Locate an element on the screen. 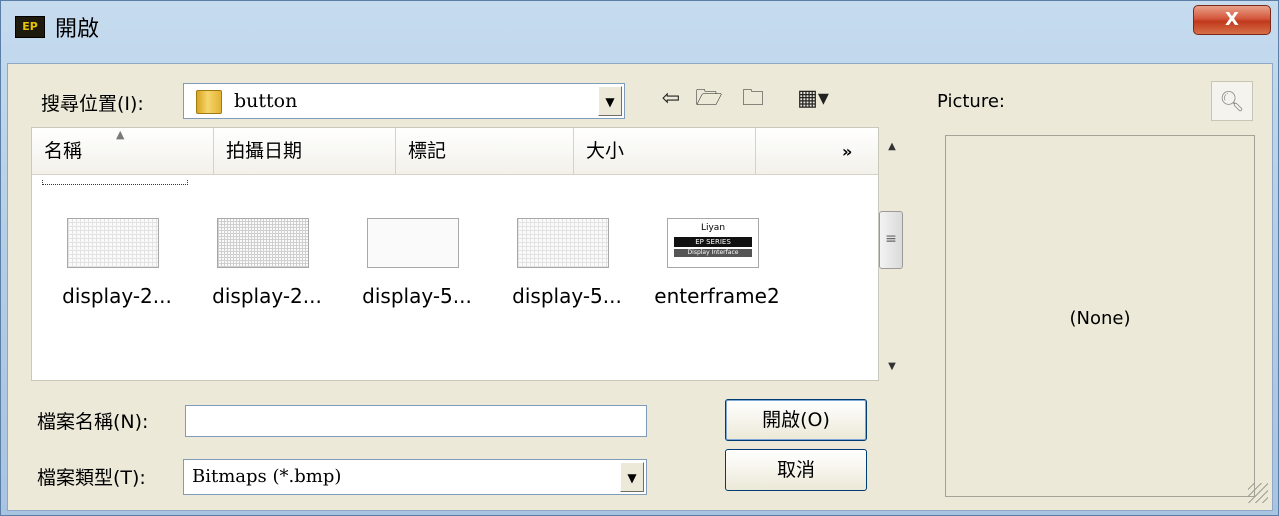 The image size is (1279, 516). preview-none-text: (None) is located at coordinates (1100, 318).